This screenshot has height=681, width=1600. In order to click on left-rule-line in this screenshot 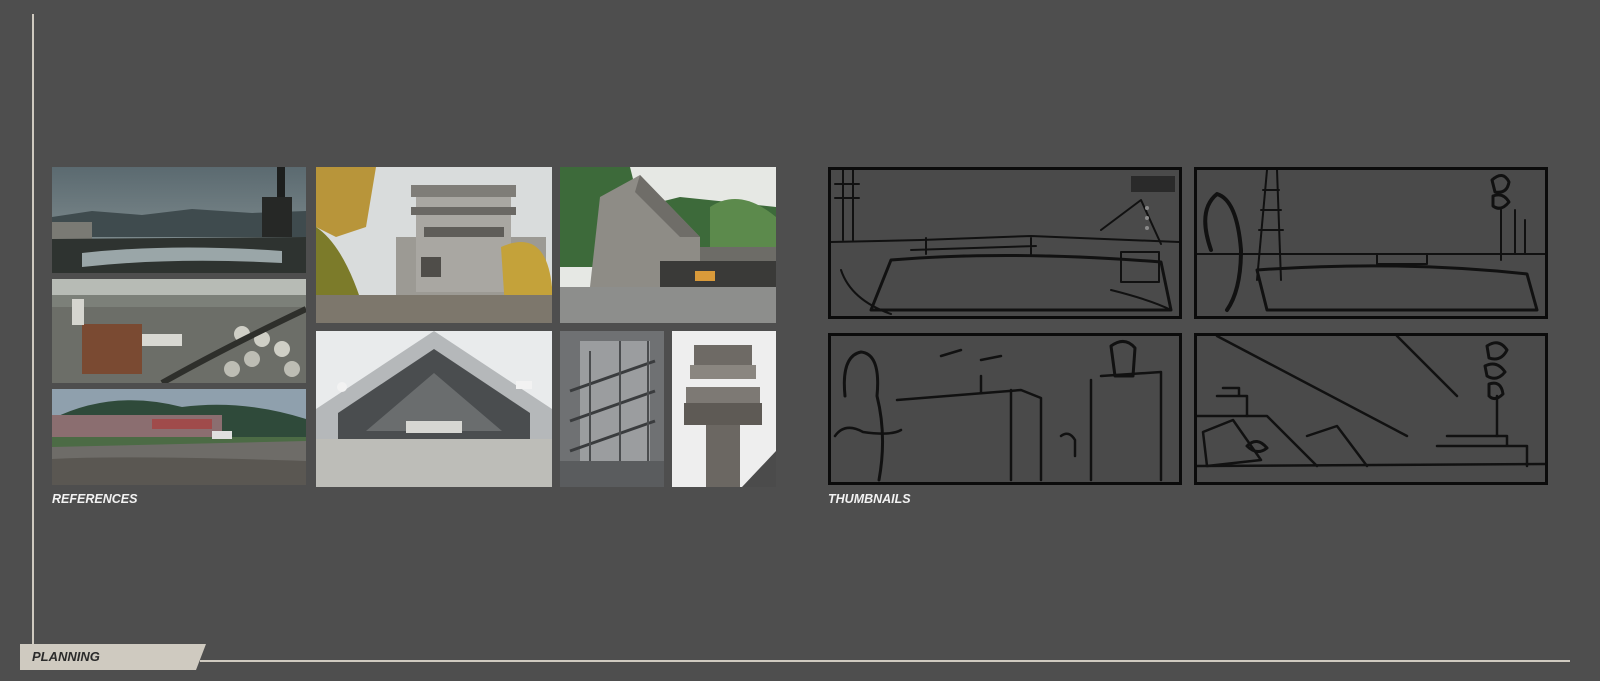, I will do `click(33, 330)`.